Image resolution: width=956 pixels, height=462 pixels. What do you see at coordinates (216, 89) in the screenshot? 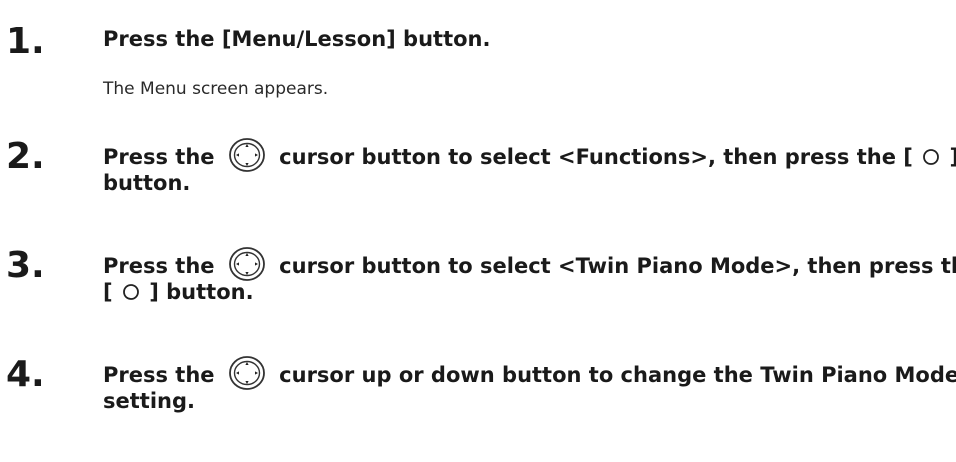
I see `step-note: The Menu screen appears.` at bounding box center [216, 89].